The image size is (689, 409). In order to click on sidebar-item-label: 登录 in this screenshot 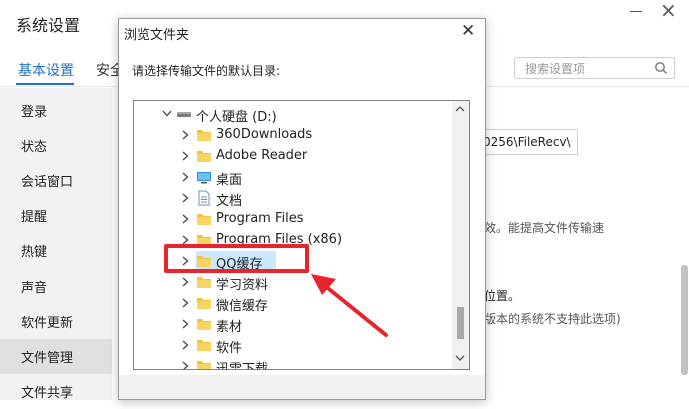, I will do `click(34, 112)`.